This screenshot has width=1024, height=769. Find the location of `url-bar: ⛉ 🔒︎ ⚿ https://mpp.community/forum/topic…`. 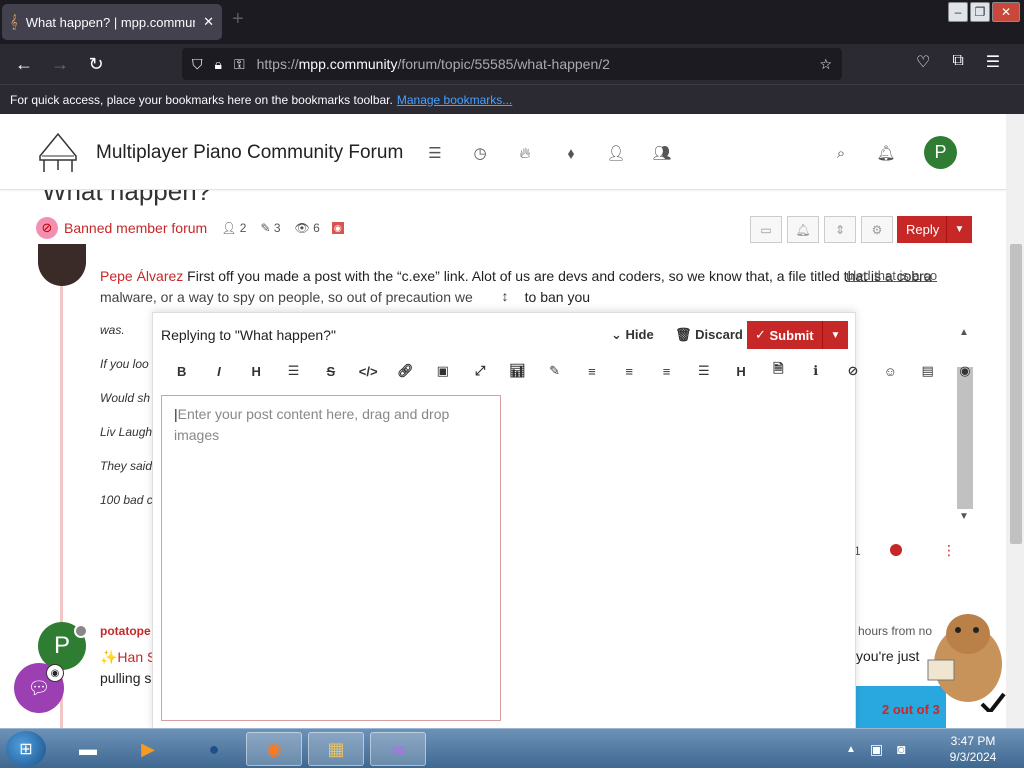

url-bar: ⛉ 🔒︎ ⚿ https://mpp.community/forum/topic… is located at coordinates (512, 64).